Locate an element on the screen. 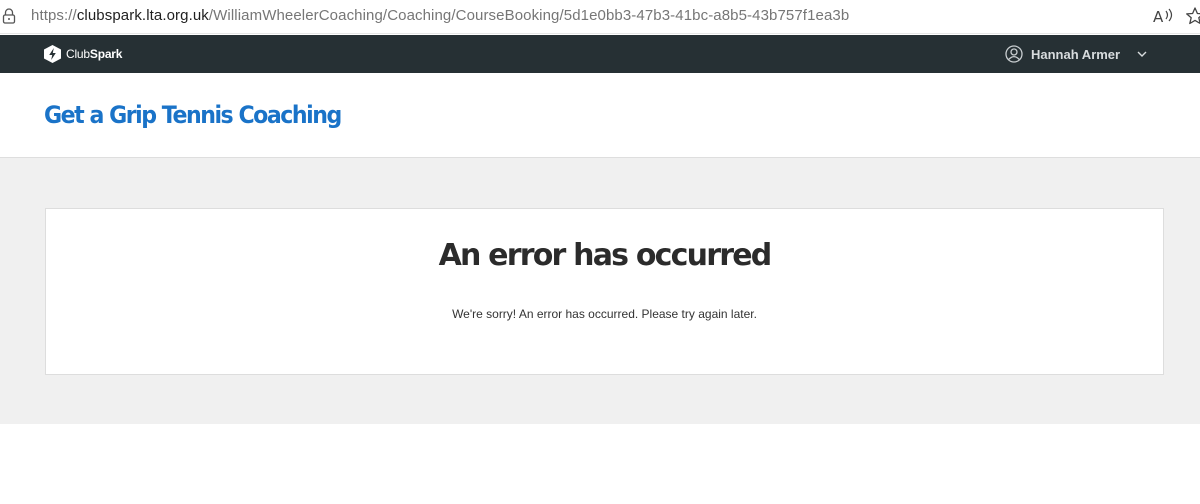 This screenshot has height=504, width=1200. clubspark-logo-text: ClubSpark is located at coordinates (94, 54).